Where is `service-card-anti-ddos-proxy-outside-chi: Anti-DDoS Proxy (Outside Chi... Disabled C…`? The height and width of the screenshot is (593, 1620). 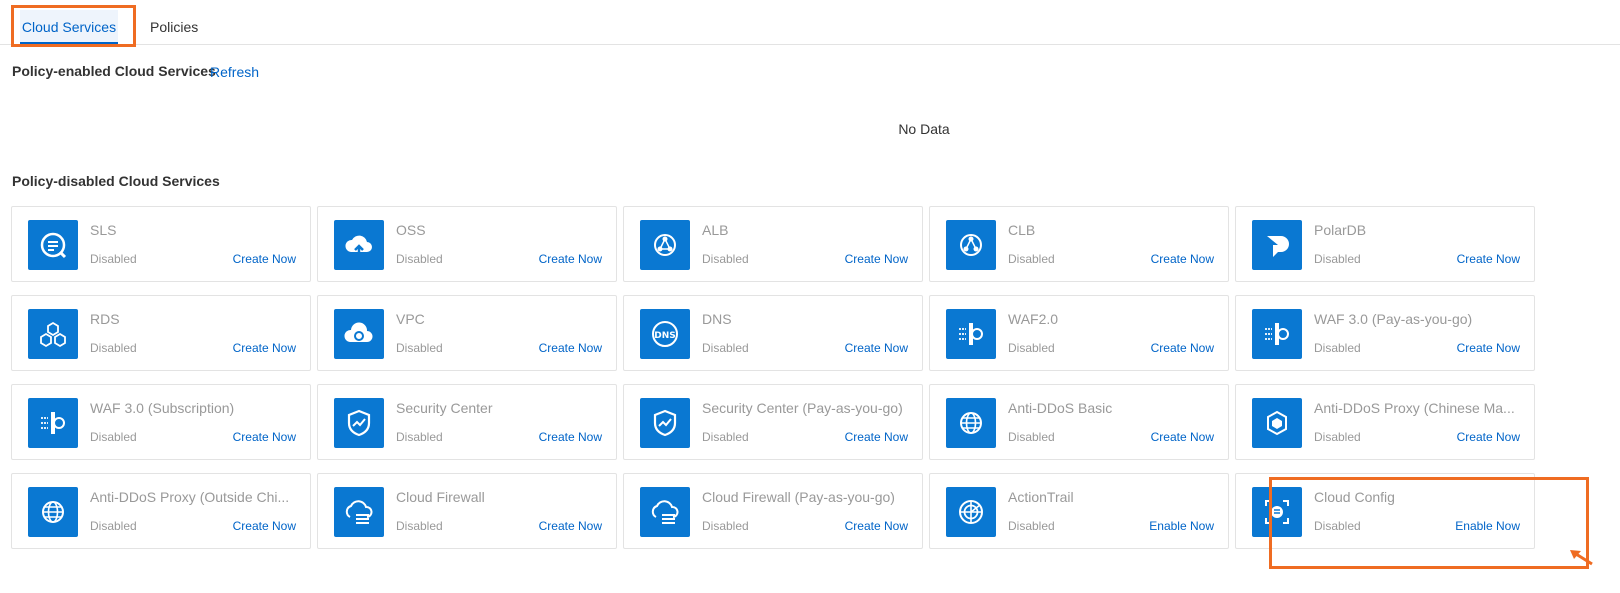 service-card-anti-ddos-proxy-outside-chi: Anti-DDoS Proxy (Outside Chi... Disabled C… is located at coordinates (161, 511).